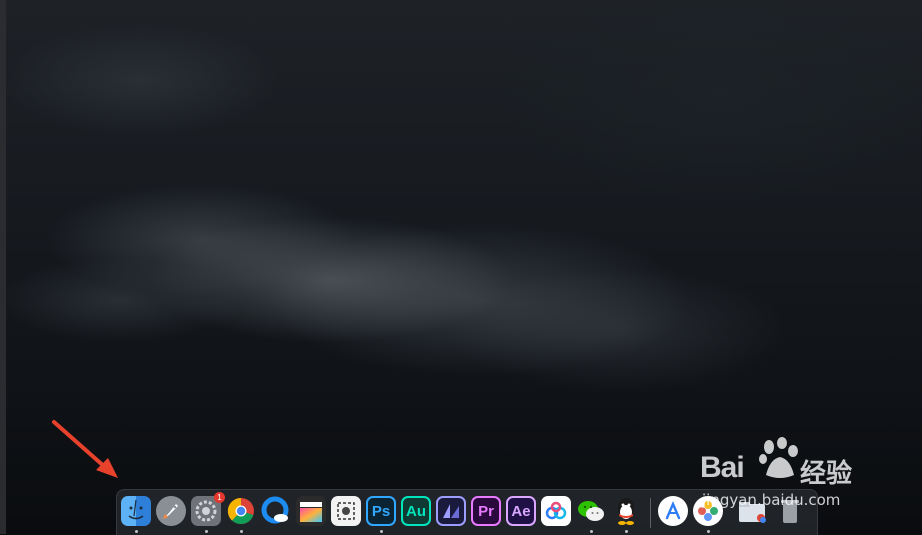 This screenshot has height=535, width=922. What do you see at coordinates (346, 511) in the screenshot?
I see `screenshot-app-icon` at bounding box center [346, 511].